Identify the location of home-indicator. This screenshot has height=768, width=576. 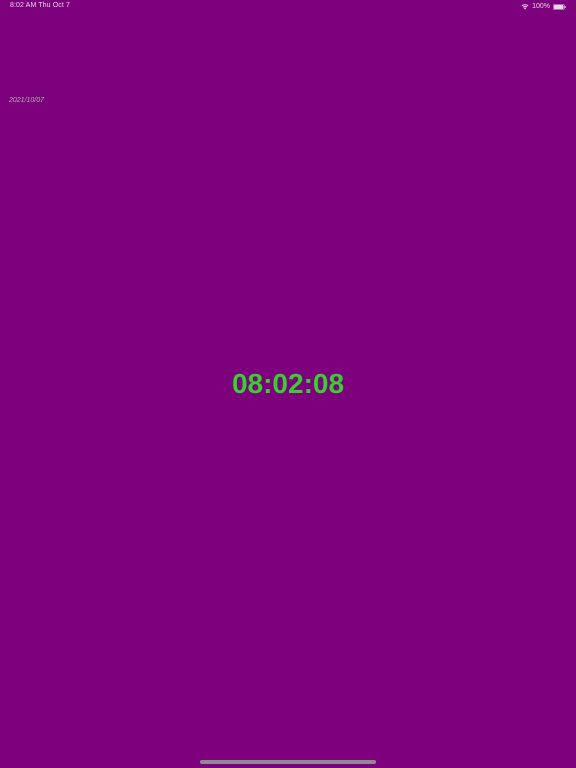
(288, 762).